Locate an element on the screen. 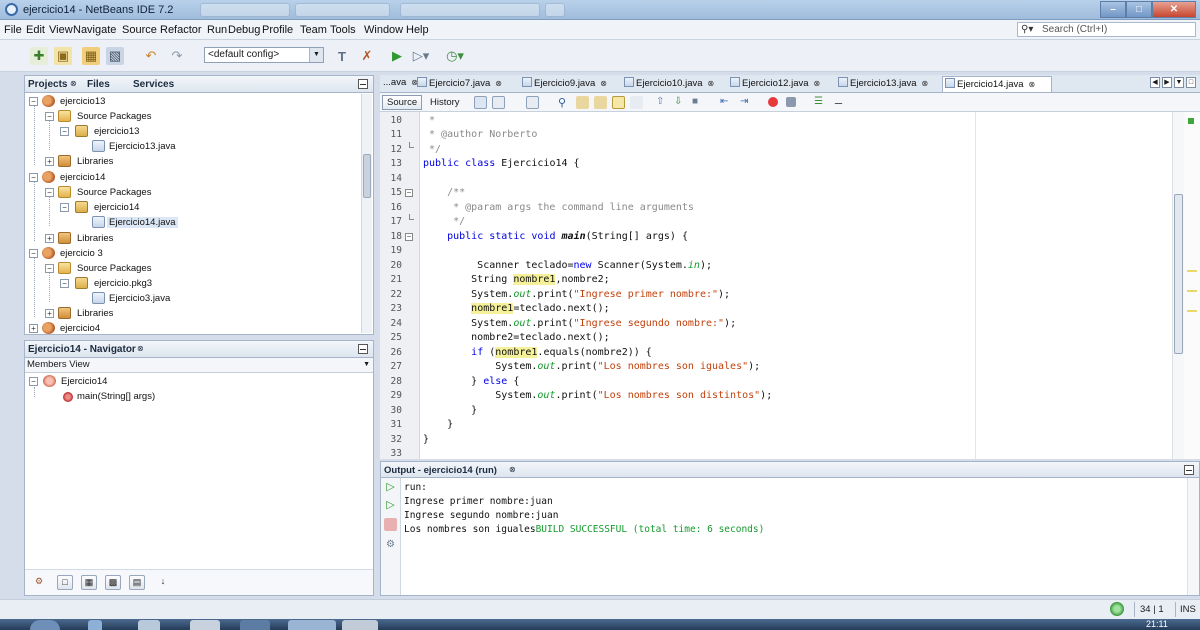 This screenshot has width=1200, height=630. debug-project-icon: ▷▾ is located at coordinates (421, 56).